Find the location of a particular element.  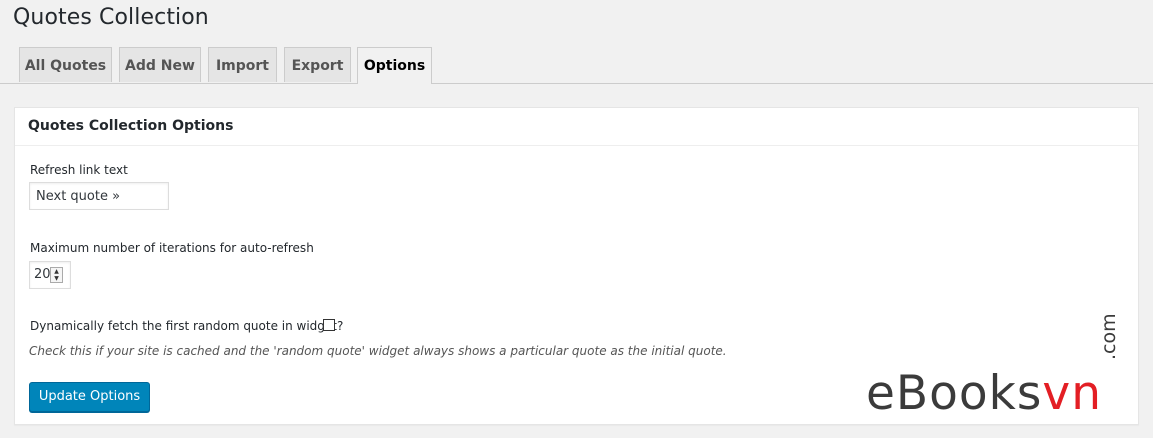

iterations-stepper: 20 ▲ ▼ is located at coordinates (50, 275).